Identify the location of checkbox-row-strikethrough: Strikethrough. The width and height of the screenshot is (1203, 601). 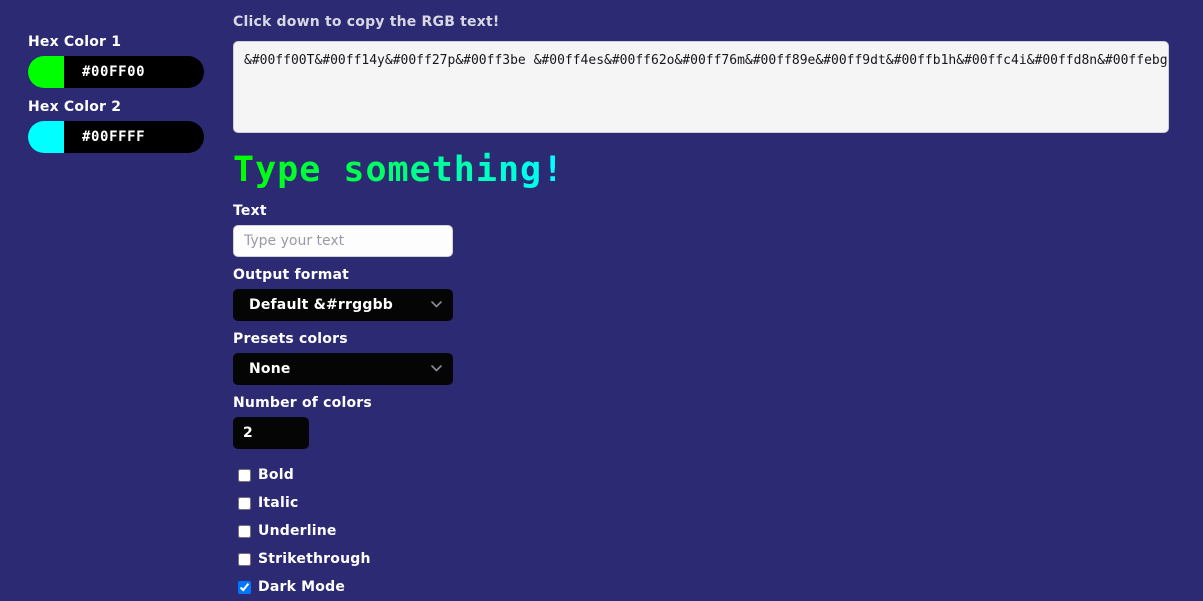
(363, 559).